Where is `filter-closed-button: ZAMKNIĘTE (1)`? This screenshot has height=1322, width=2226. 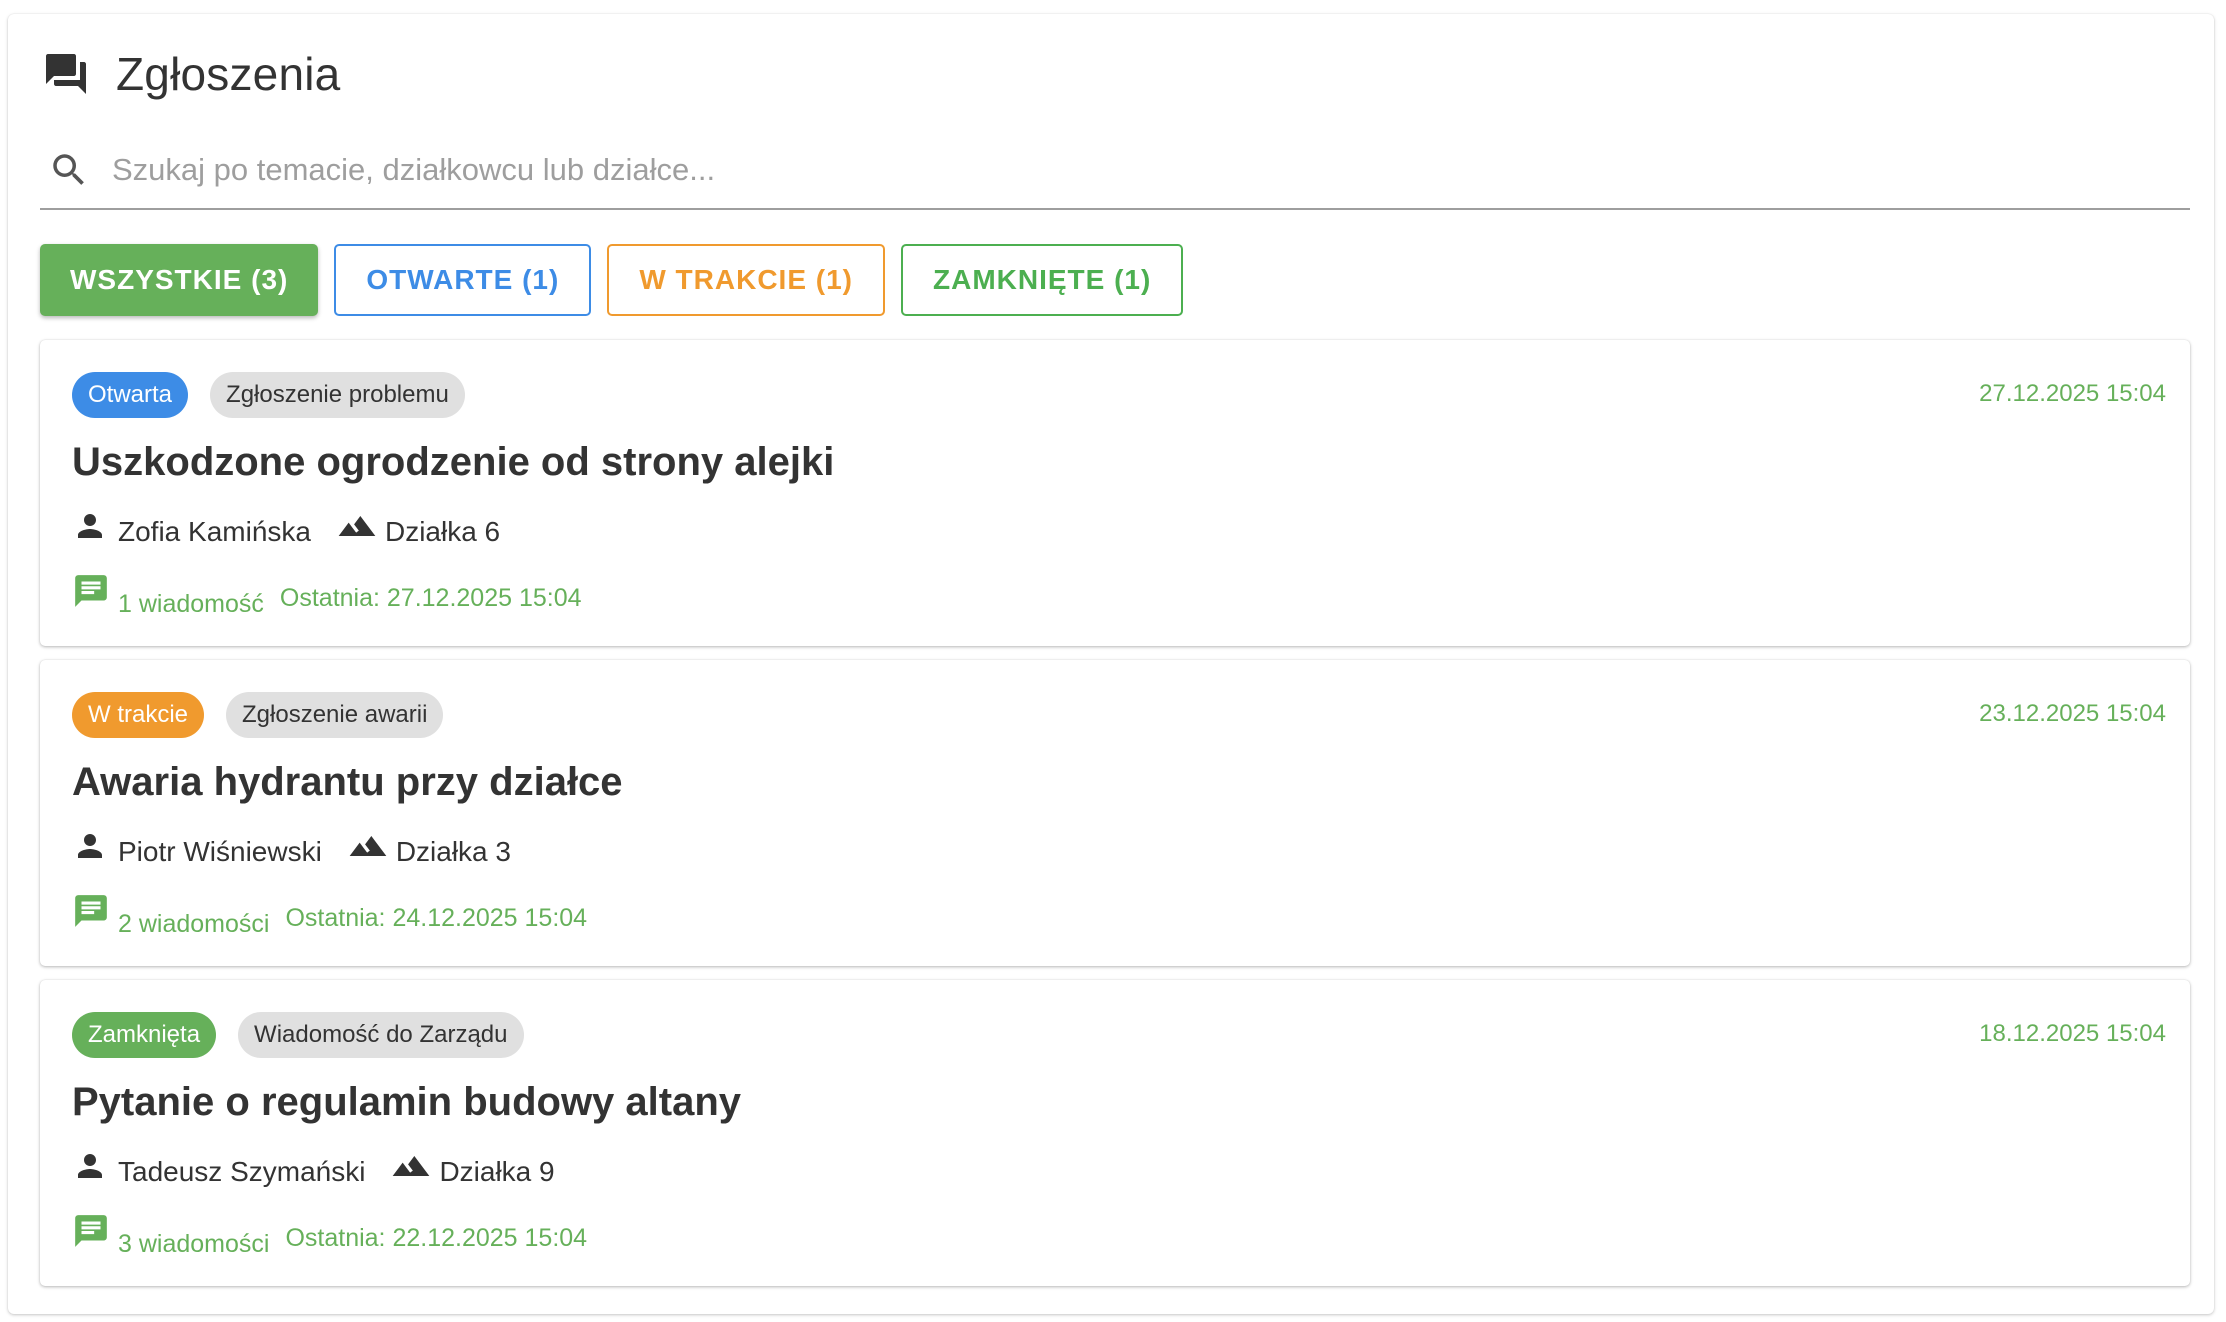
filter-closed-button: ZAMKNIĘTE (1) is located at coordinates (1042, 280).